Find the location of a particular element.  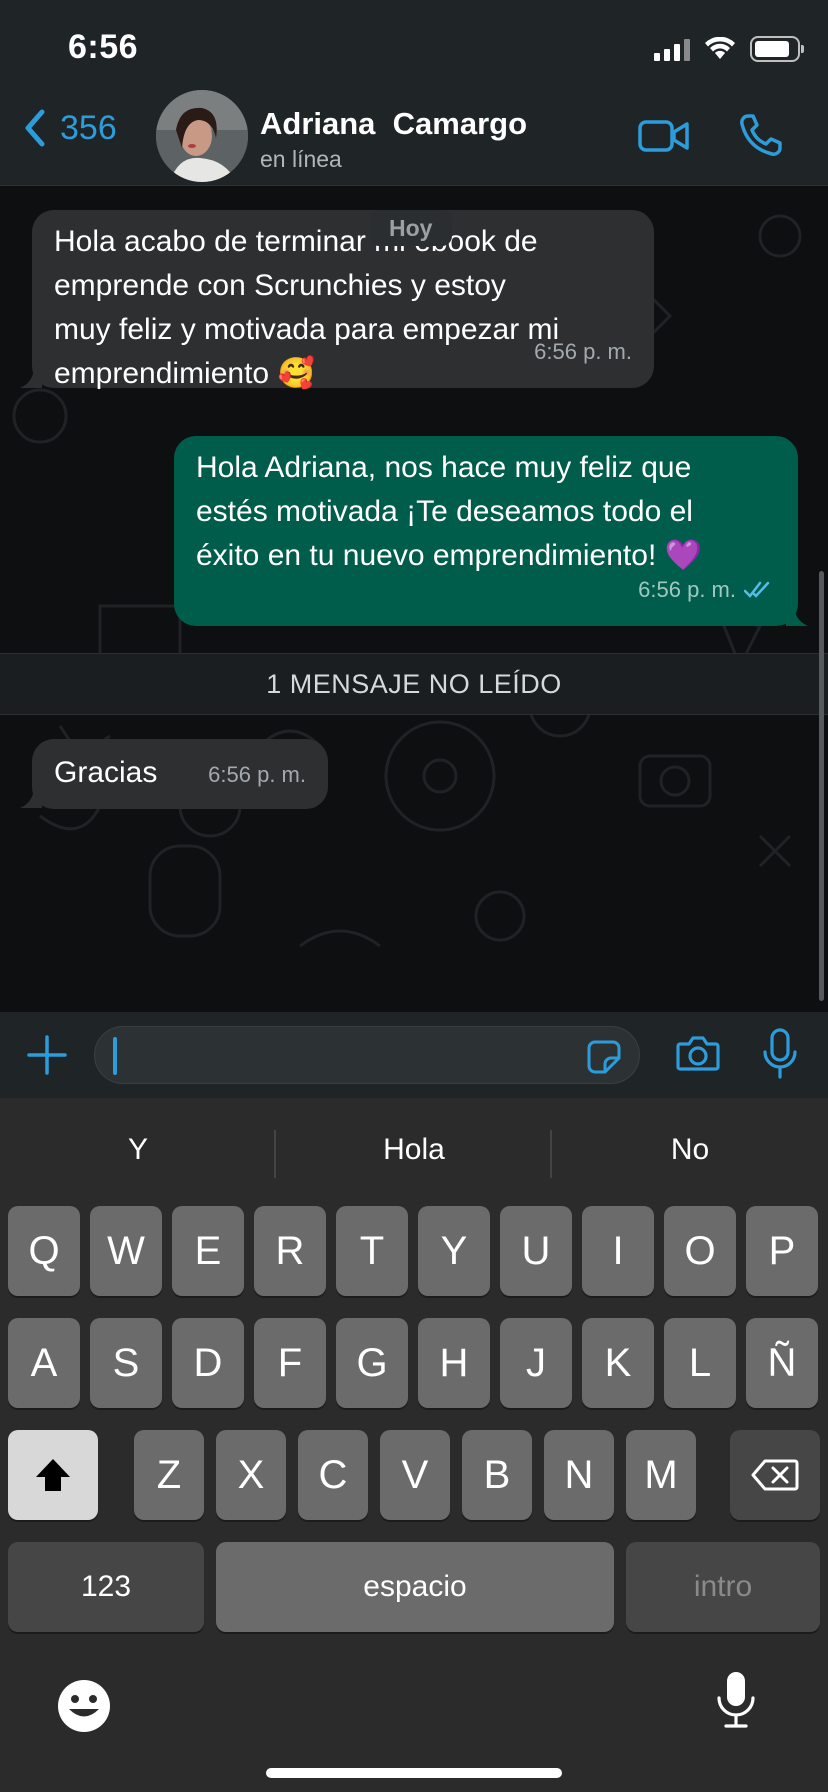

key-o: O is located at coordinates (700, 1251).